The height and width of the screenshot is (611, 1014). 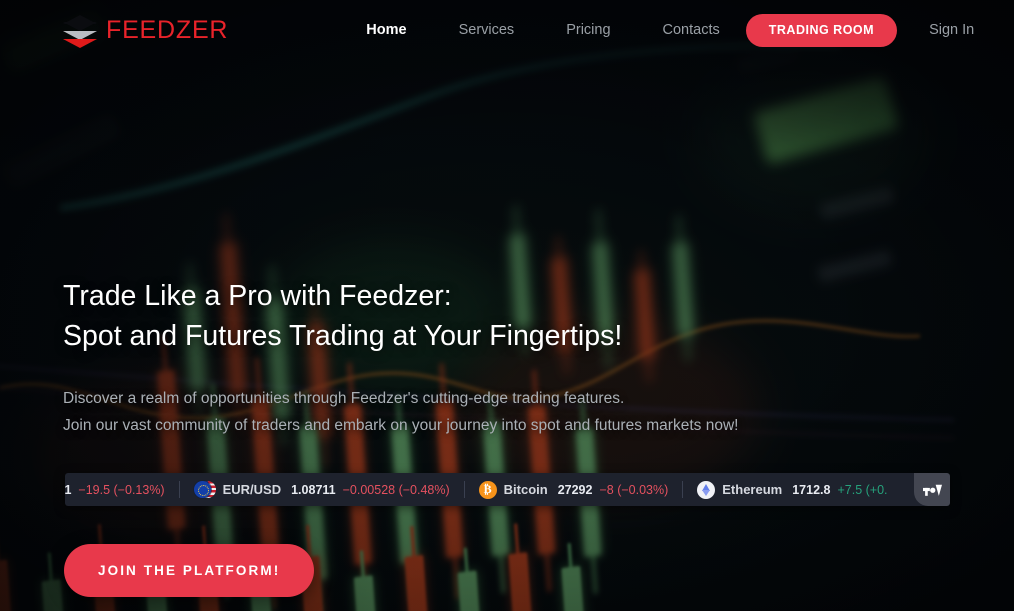 I want to click on ticker-last-price: 27292, so click(x=575, y=489).